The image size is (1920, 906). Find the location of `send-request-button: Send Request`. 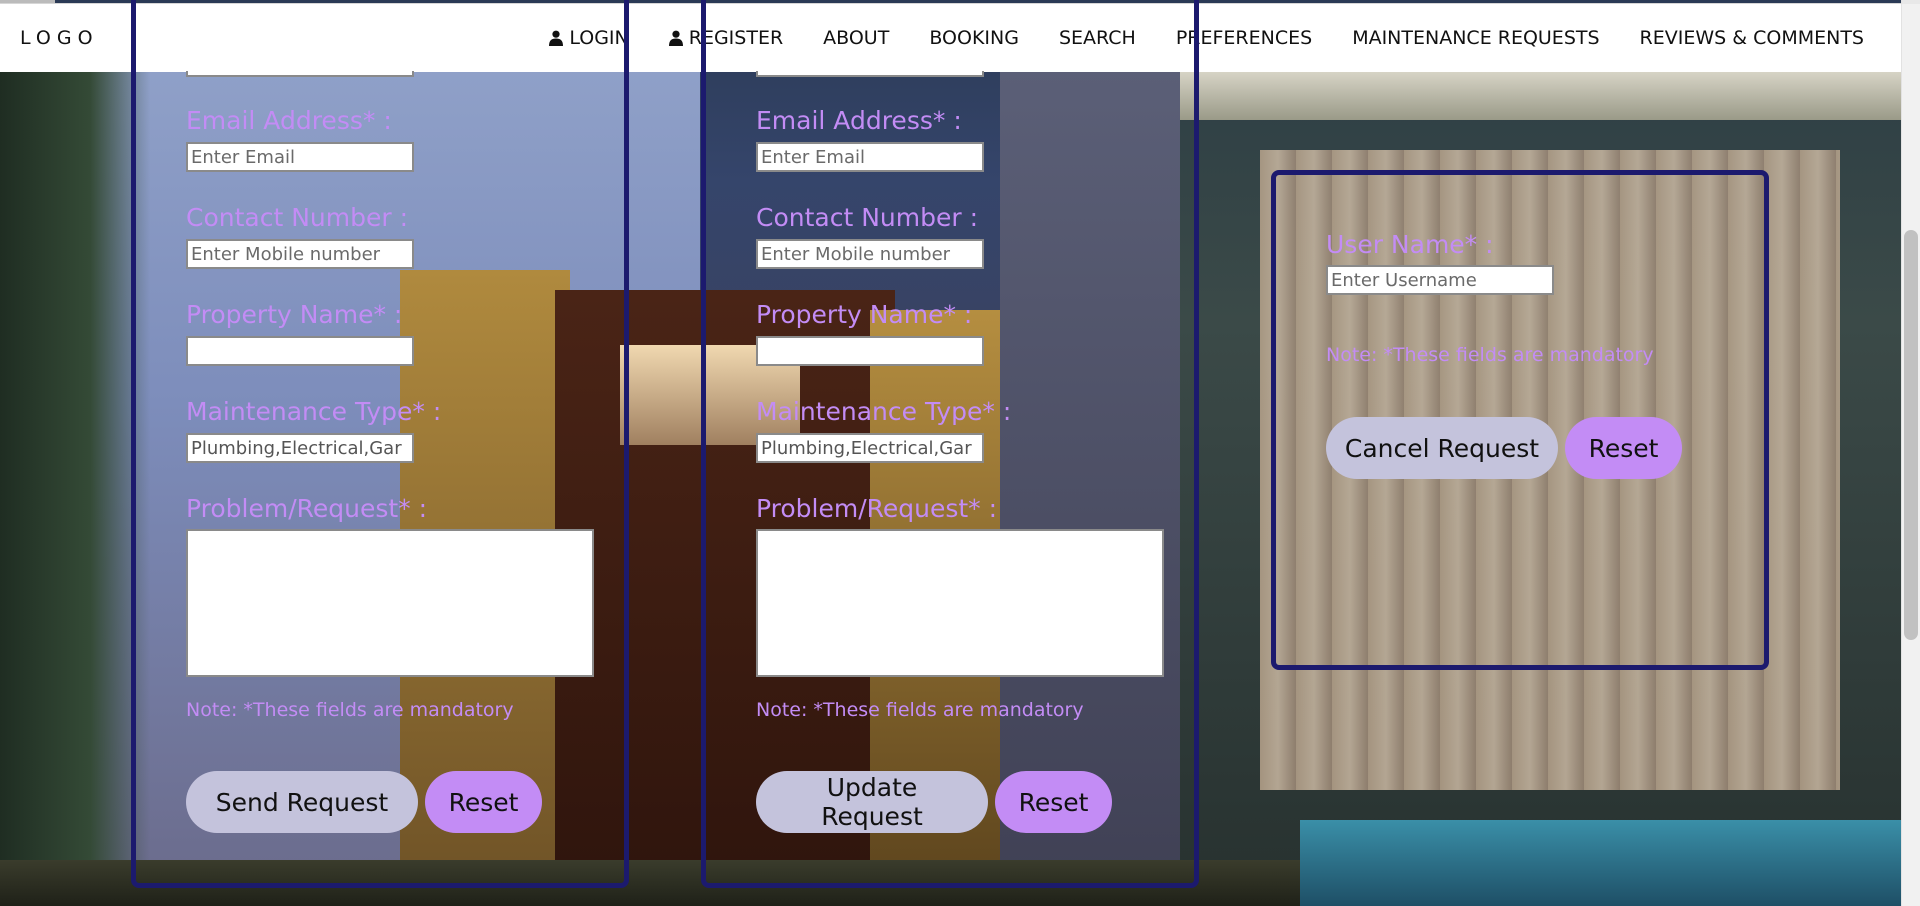

send-request-button: Send Request is located at coordinates (302, 802).